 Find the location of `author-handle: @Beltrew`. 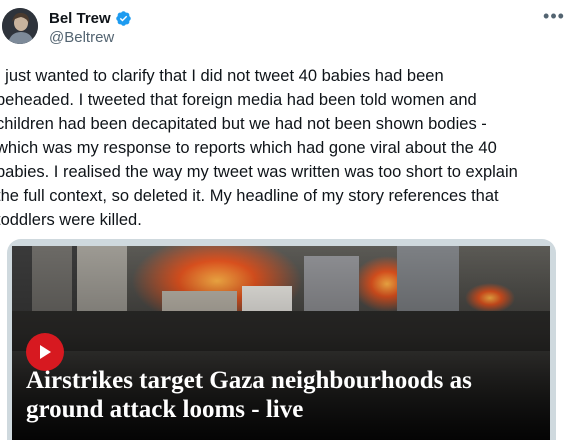

author-handle: @Beltrew is located at coordinates (81, 37).